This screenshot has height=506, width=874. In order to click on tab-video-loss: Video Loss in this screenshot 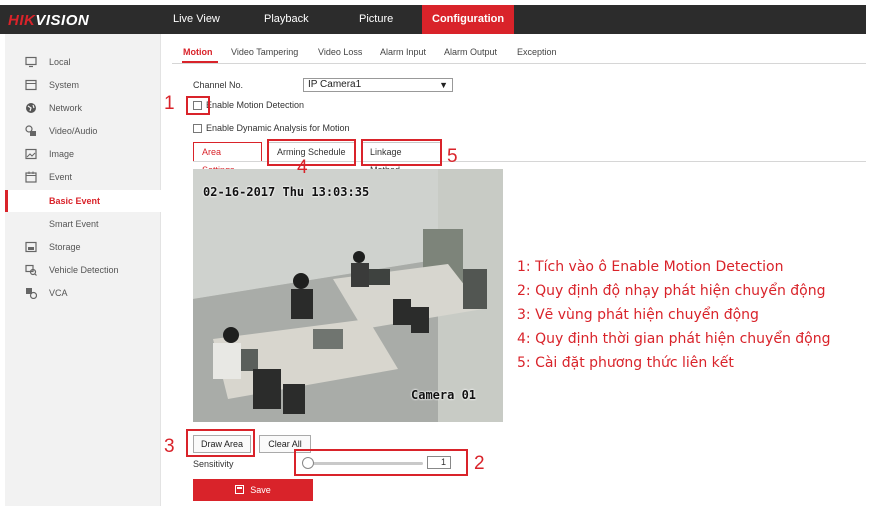, I will do `click(340, 52)`.